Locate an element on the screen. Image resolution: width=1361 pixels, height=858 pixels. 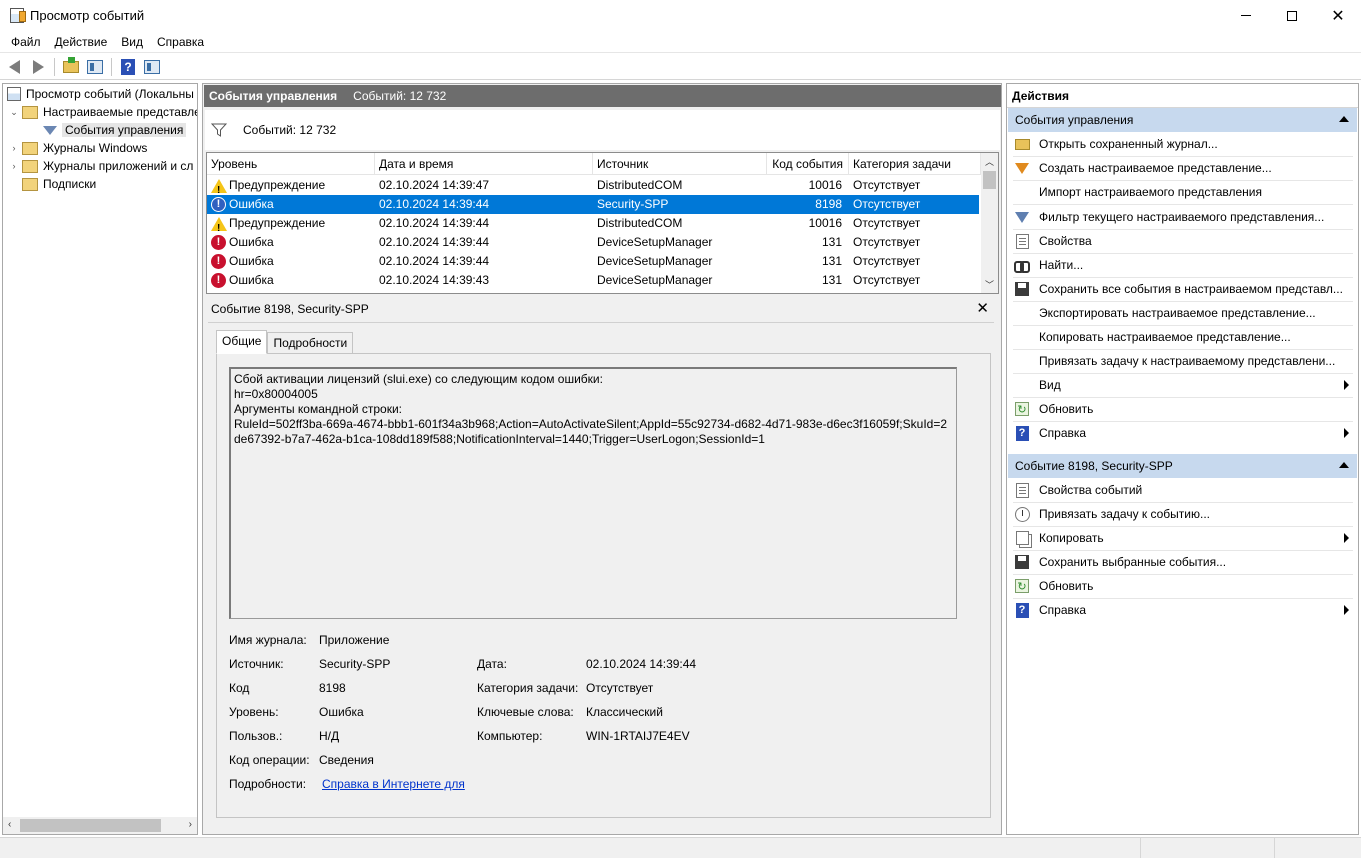
menu-help: Справка is located at coordinates (180, 42).